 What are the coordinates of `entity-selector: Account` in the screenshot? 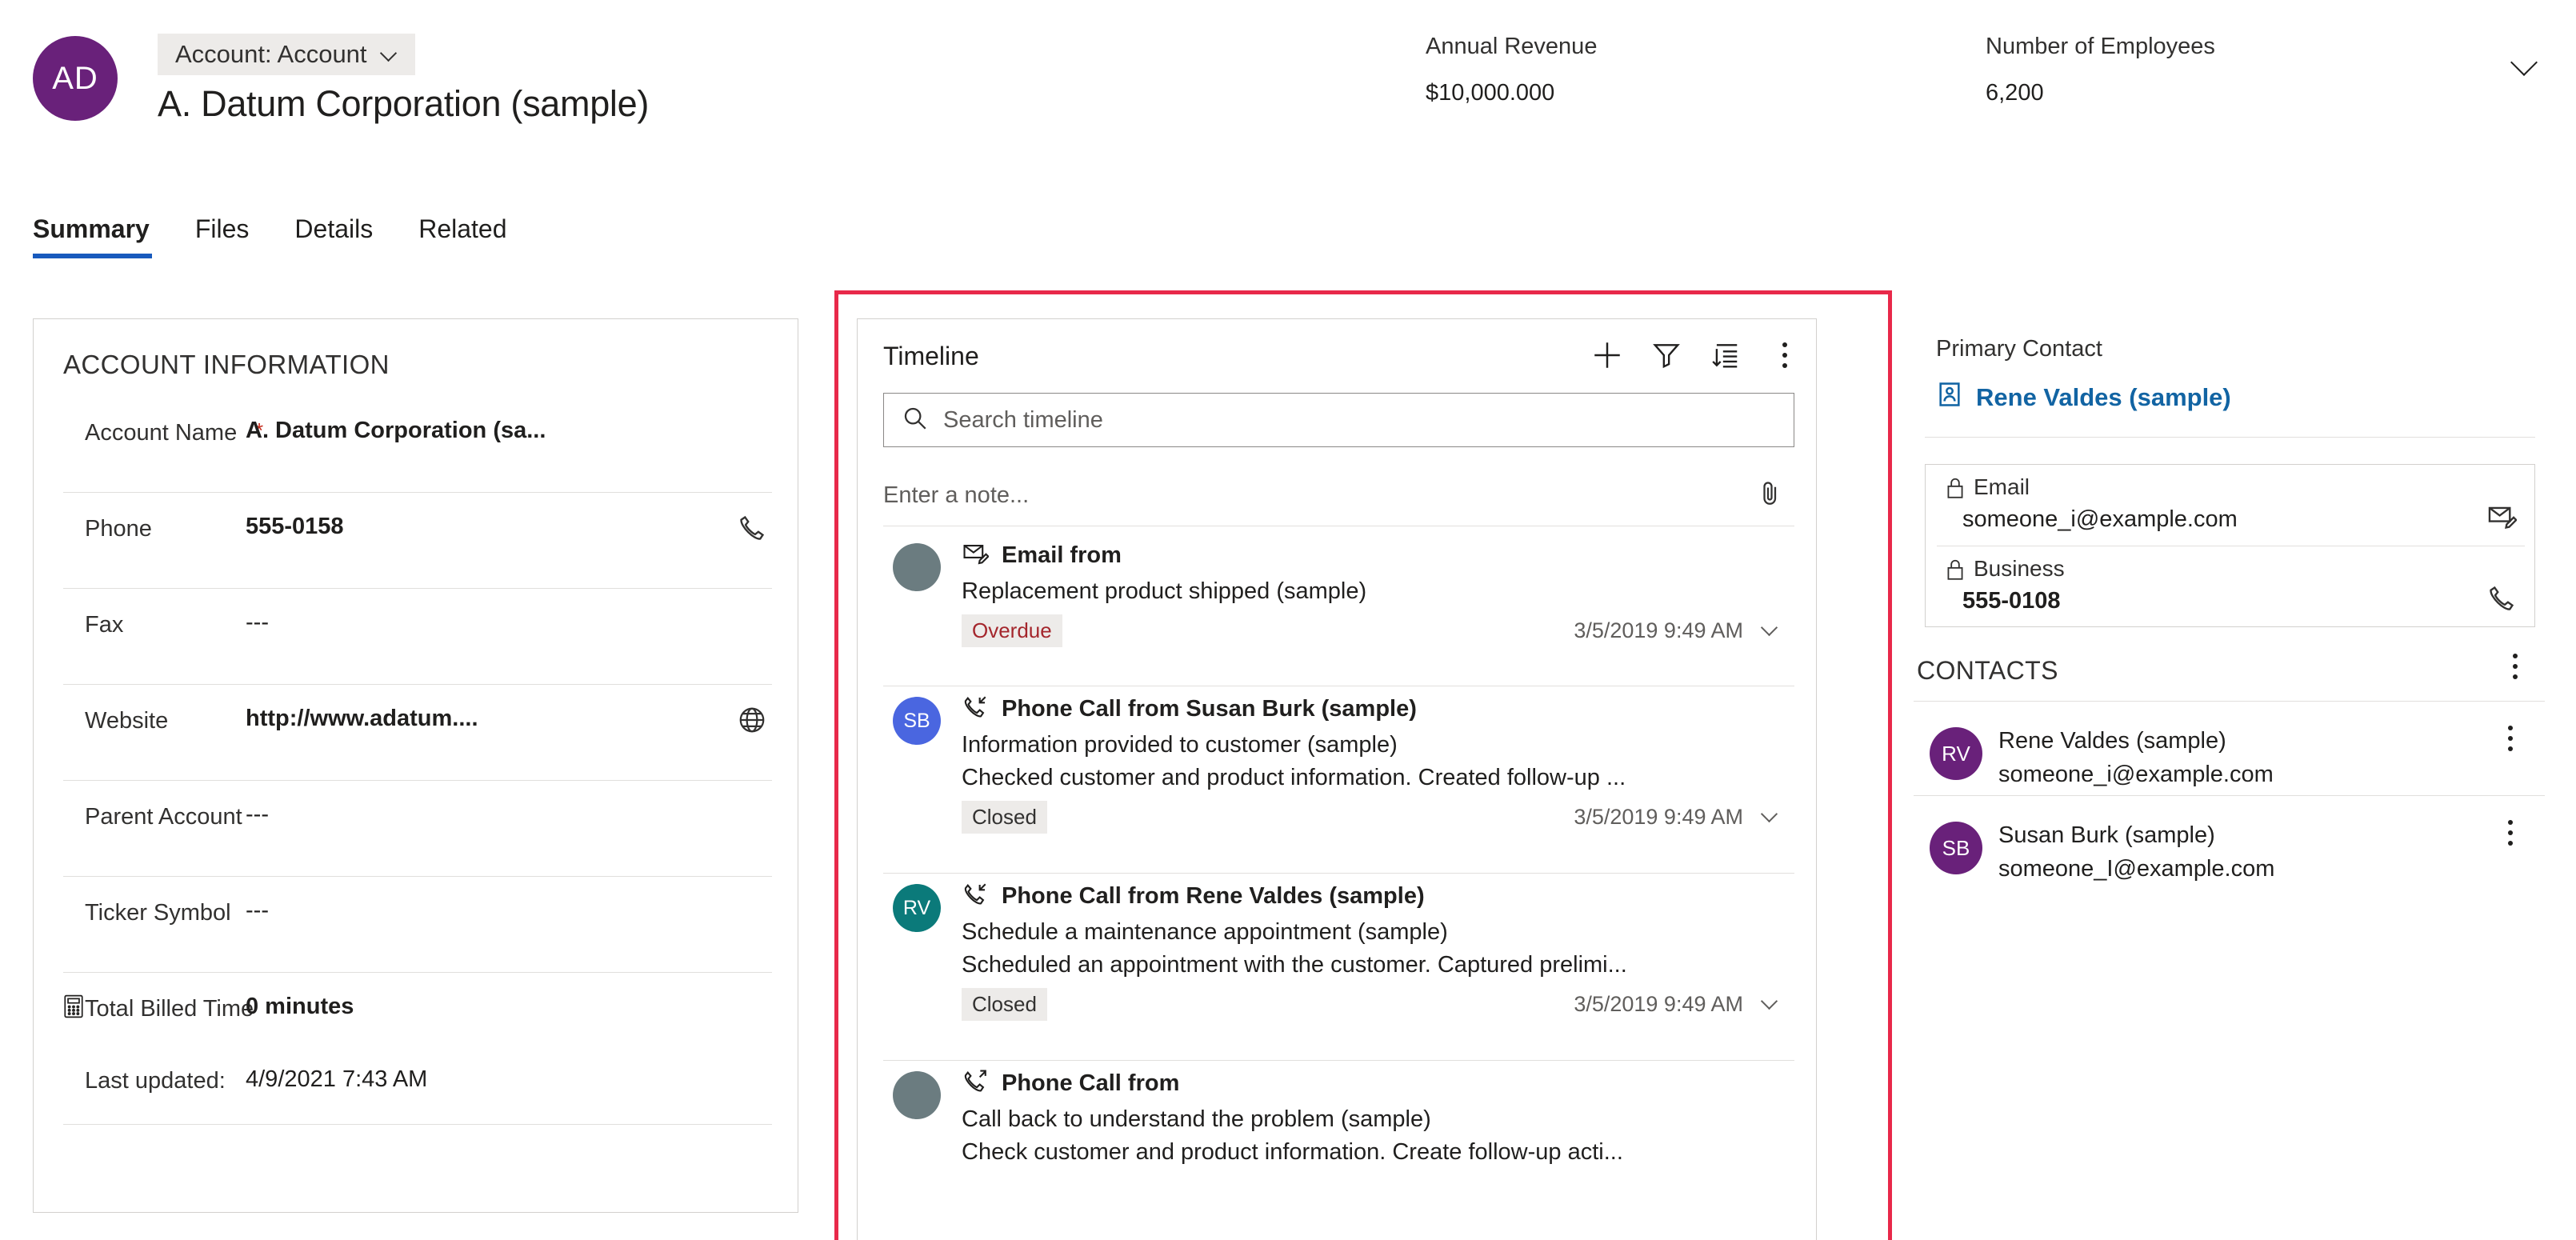 It's located at (286, 54).